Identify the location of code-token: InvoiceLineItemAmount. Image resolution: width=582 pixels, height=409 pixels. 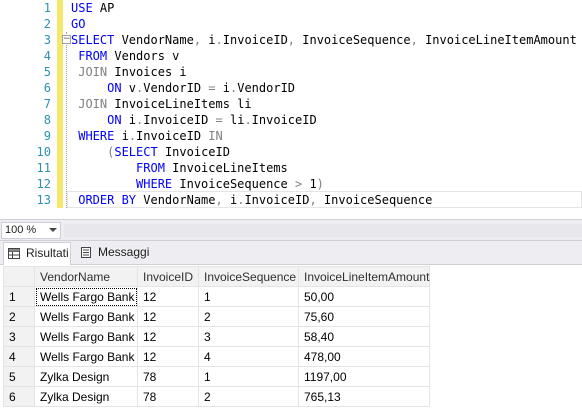
(497, 40).